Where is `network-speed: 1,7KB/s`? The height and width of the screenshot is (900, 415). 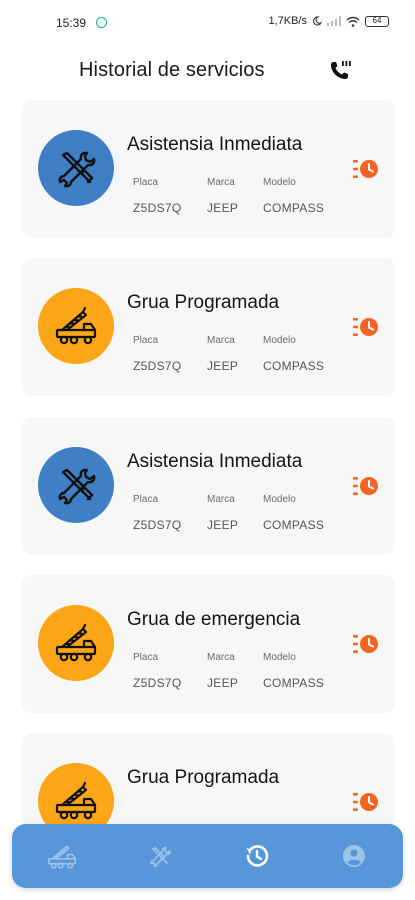 network-speed: 1,7KB/s is located at coordinates (287, 21).